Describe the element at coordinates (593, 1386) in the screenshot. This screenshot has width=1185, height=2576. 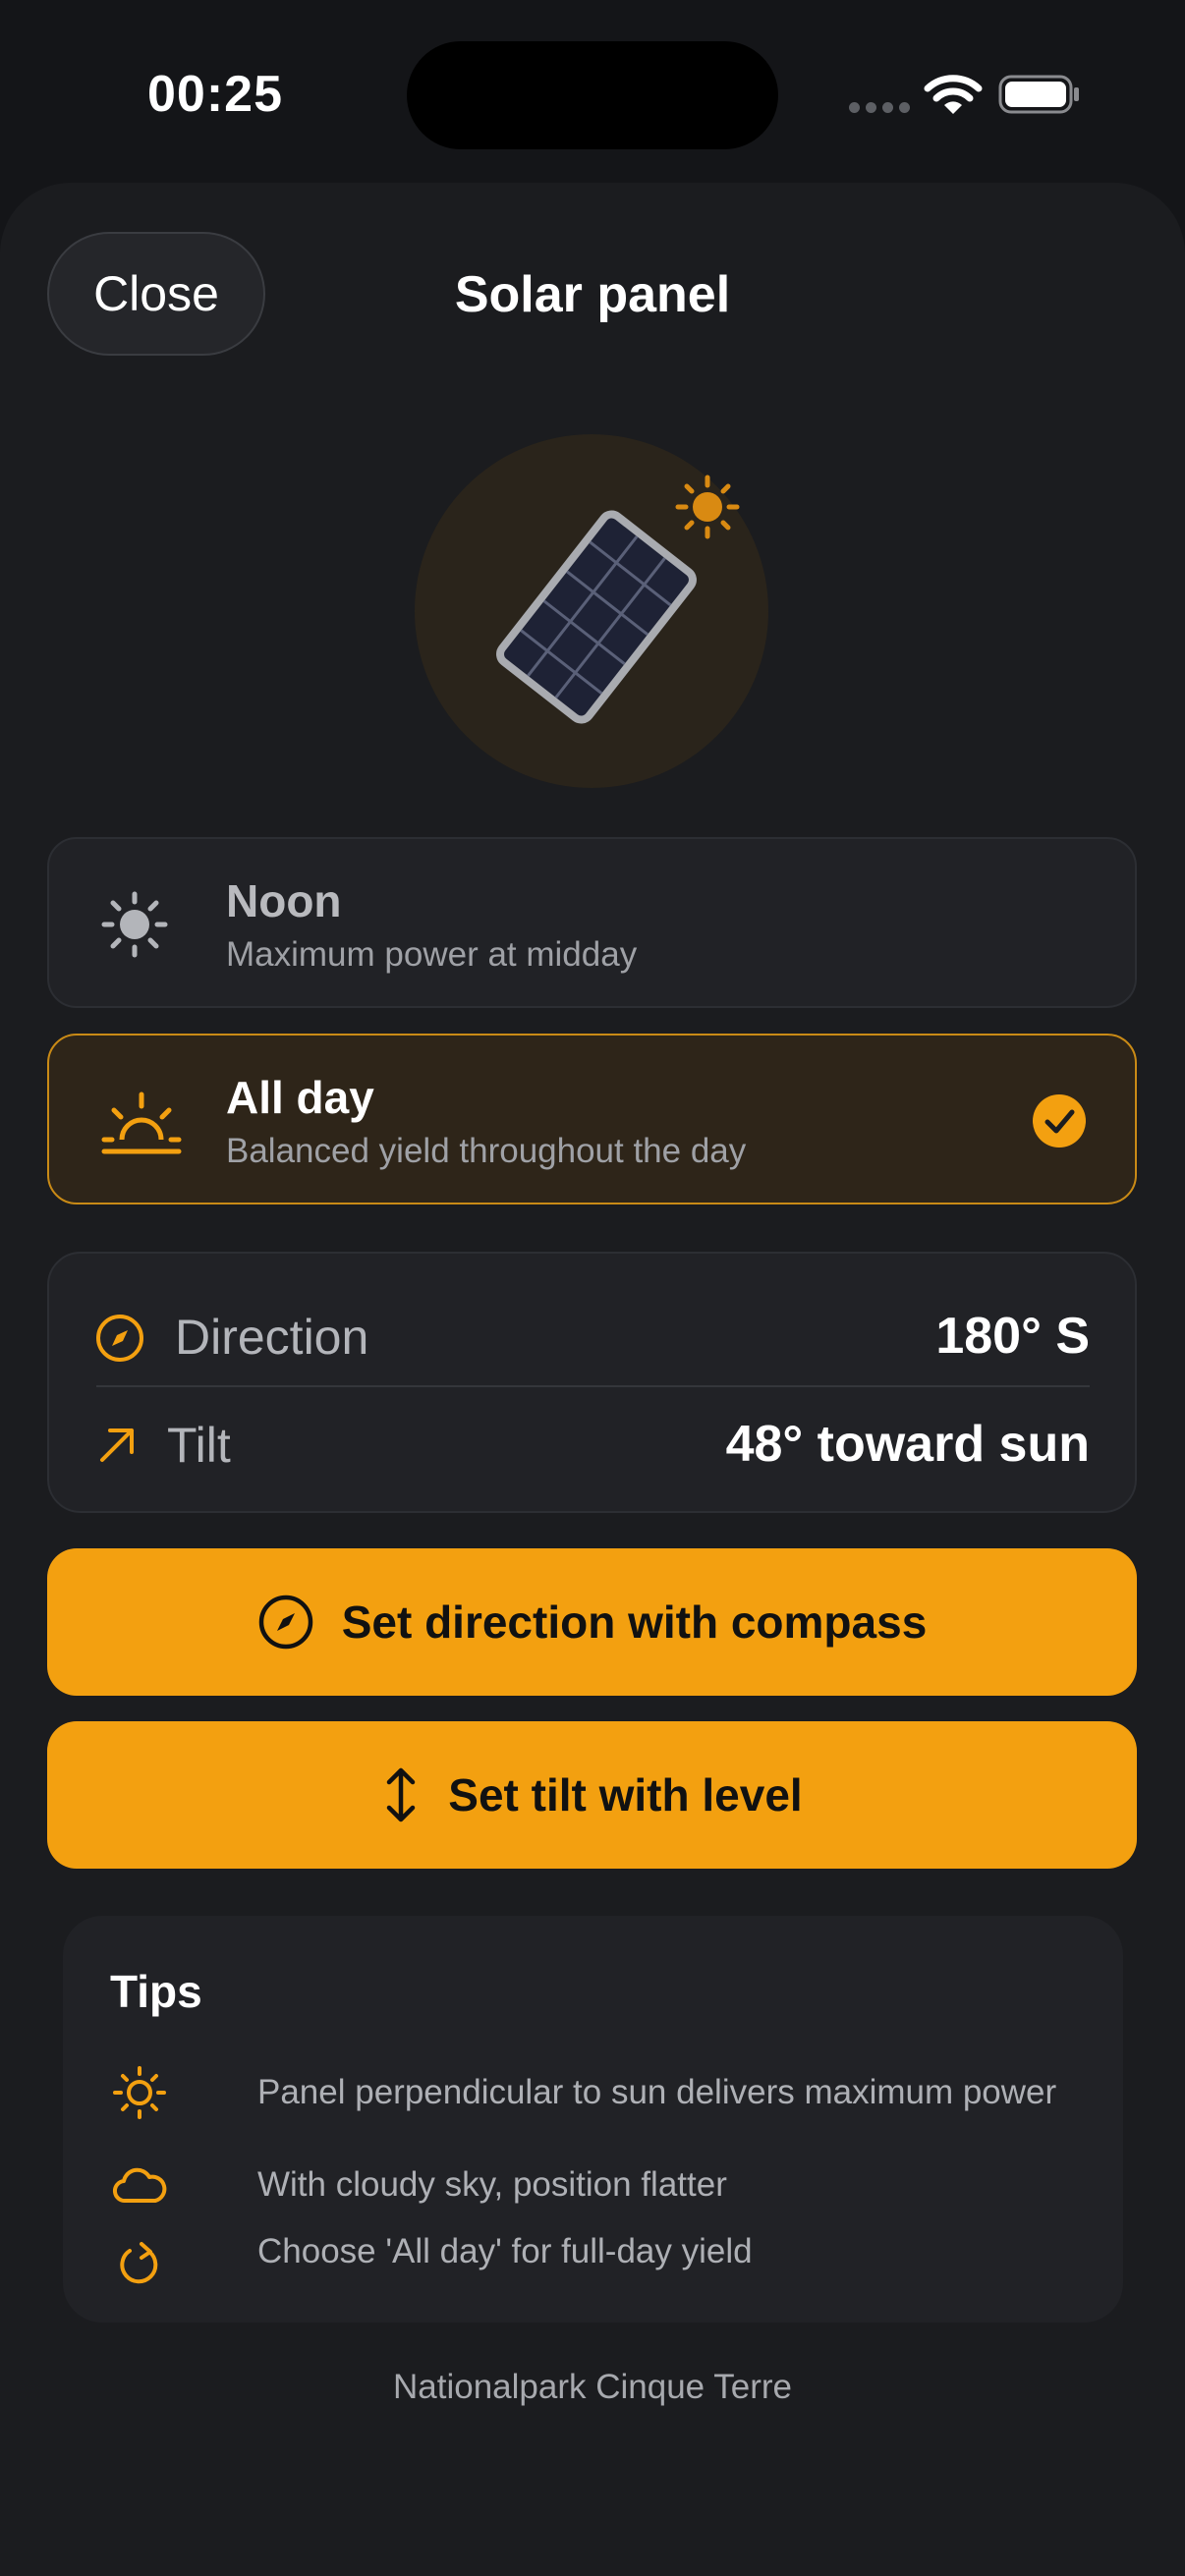
I see `divider` at that location.